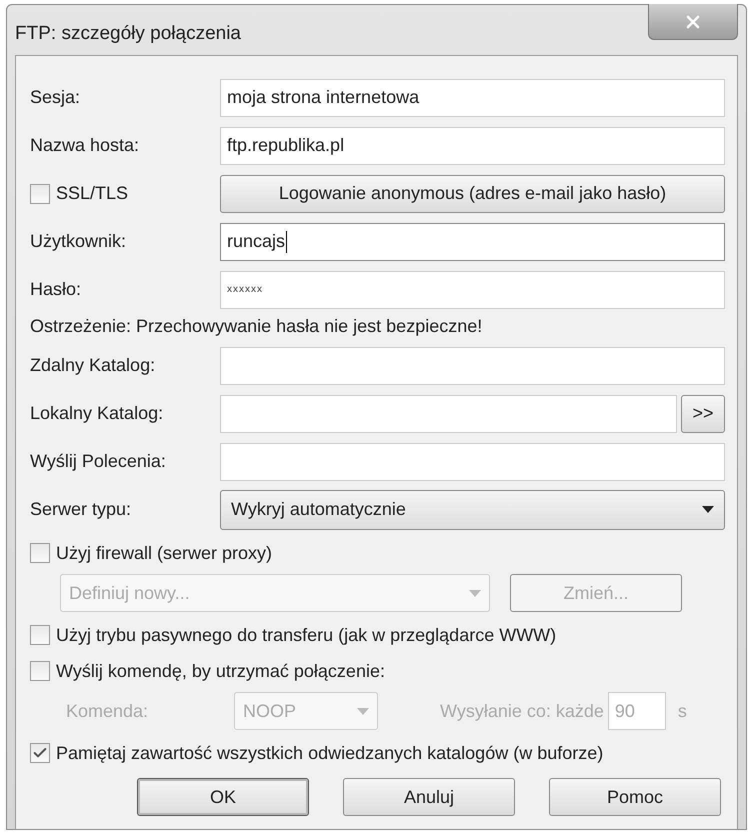 Image resolution: width=753 pixels, height=834 pixels. What do you see at coordinates (98, 461) in the screenshot?
I see `field-label: Wyślij Polecenia:` at bounding box center [98, 461].